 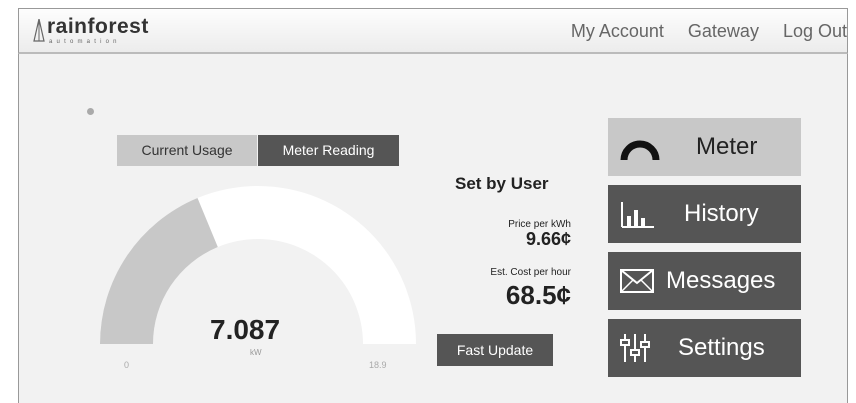 I want to click on price-per-kwh-value: 9.66¢, so click(x=548, y=239).